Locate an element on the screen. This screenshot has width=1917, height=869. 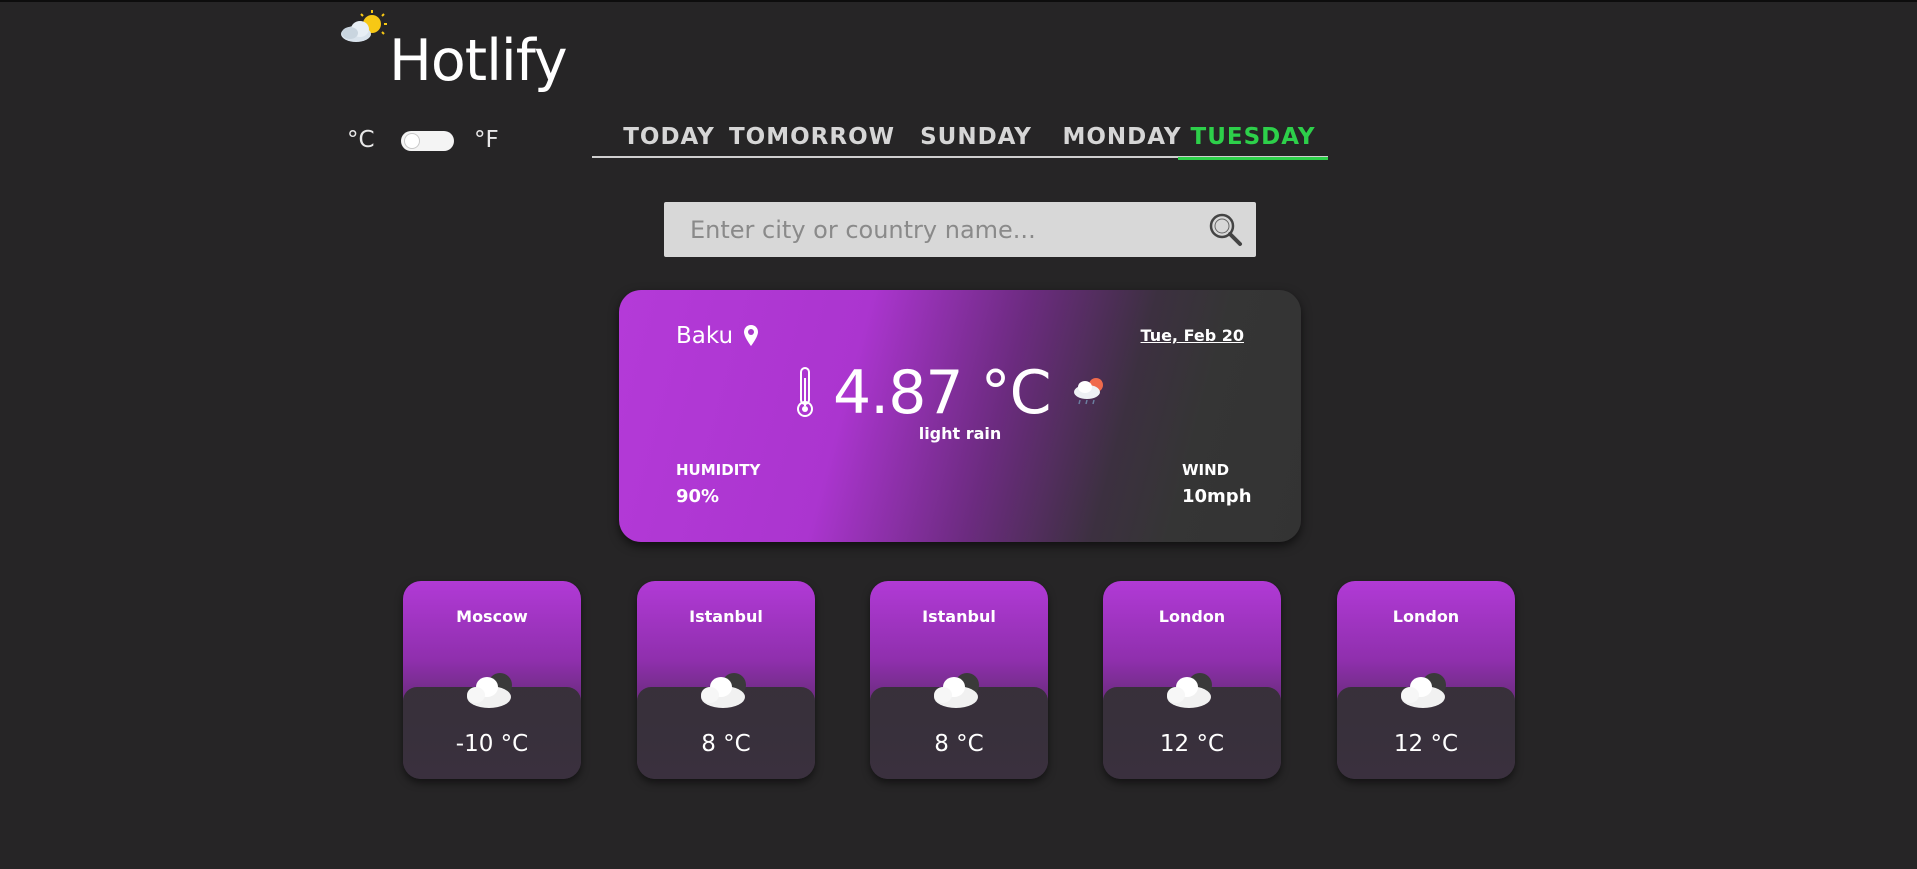
tab-sunday: SUNDAY is located at coordinates (976, 140).